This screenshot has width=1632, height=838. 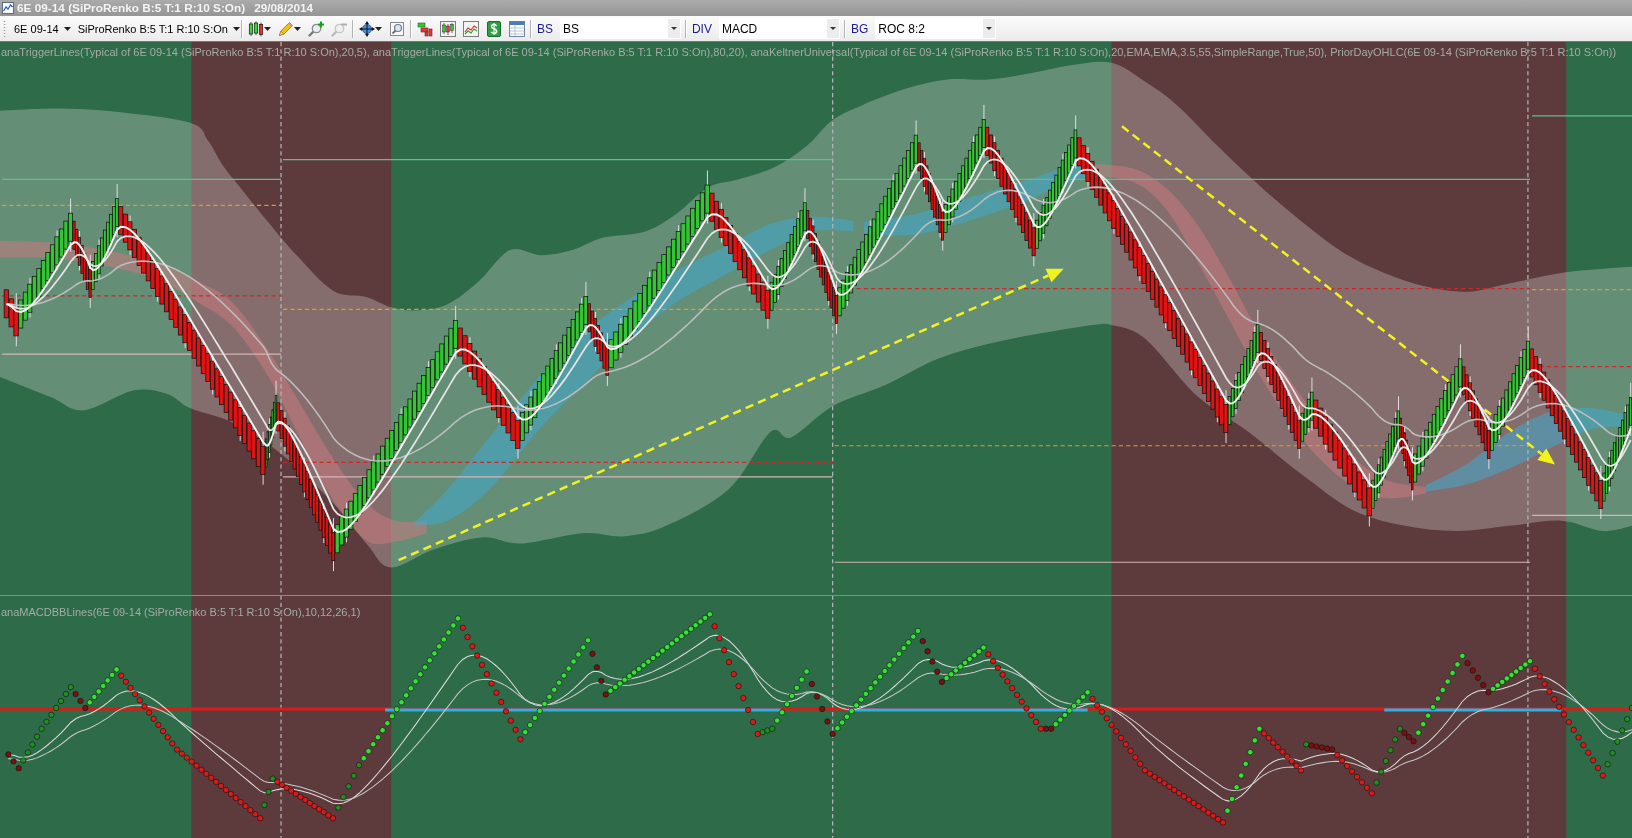 What do you see at coordinates (256, 28) in the screenshot?
I see `candlestick-icon` at bounding box center [256, 28].